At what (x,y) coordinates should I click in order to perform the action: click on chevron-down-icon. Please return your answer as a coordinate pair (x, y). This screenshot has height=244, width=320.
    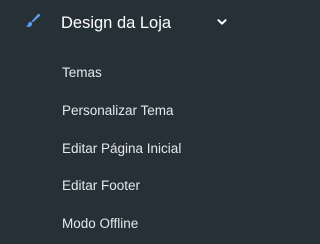
    Looking at the image, I should click on (222, 22).